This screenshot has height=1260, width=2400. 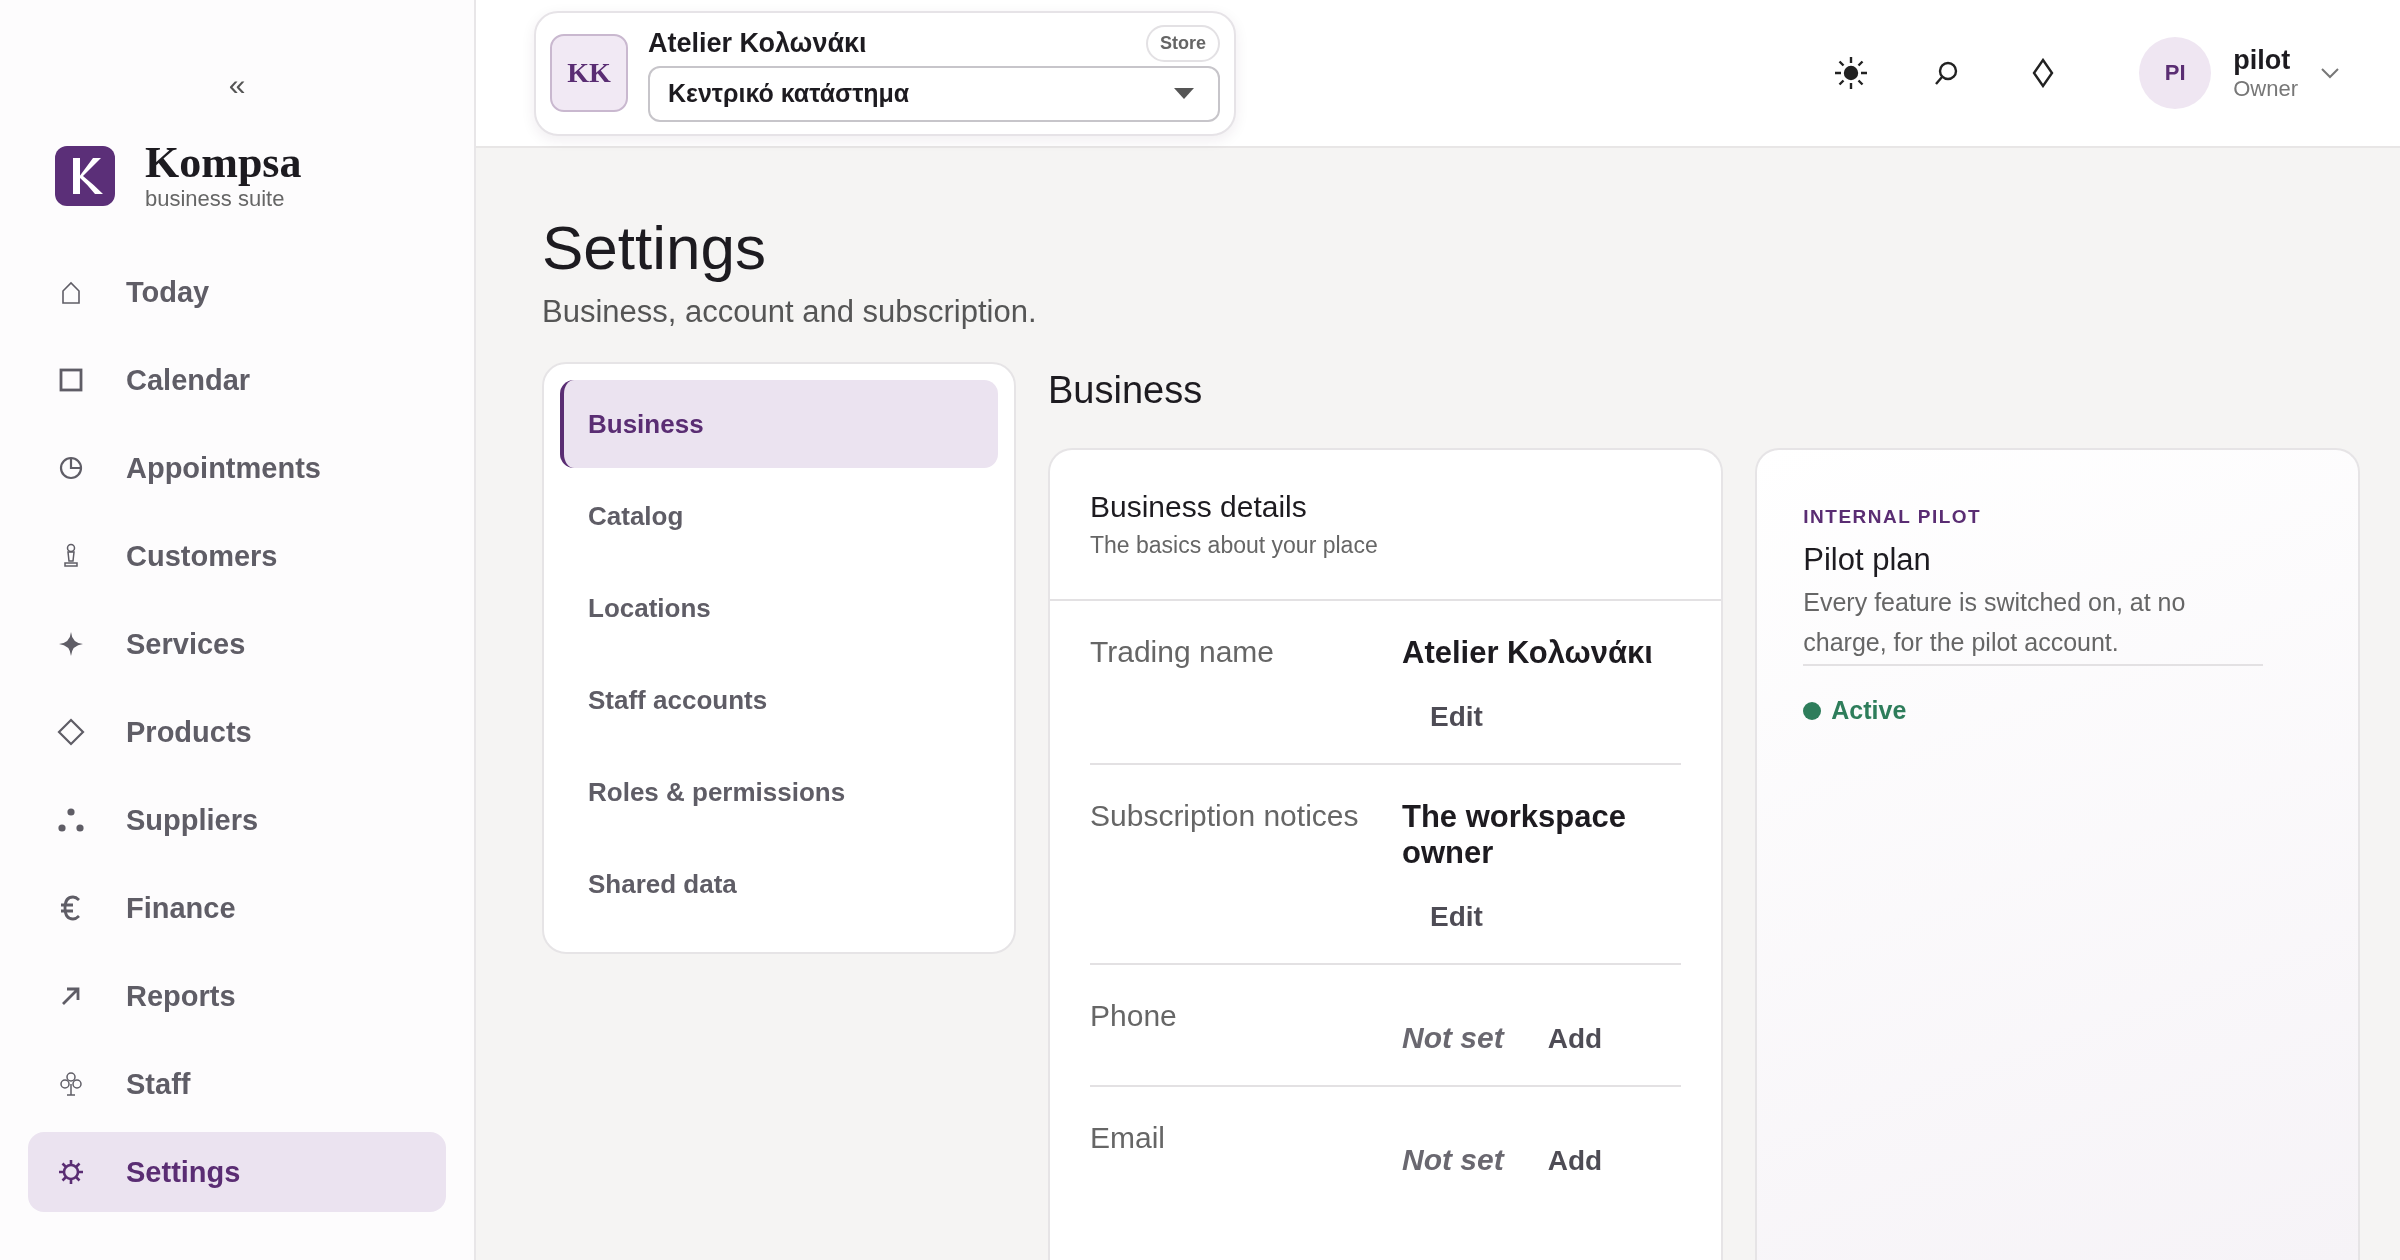 I want to click on nav-item: Finance, so click(x=237, y=908).